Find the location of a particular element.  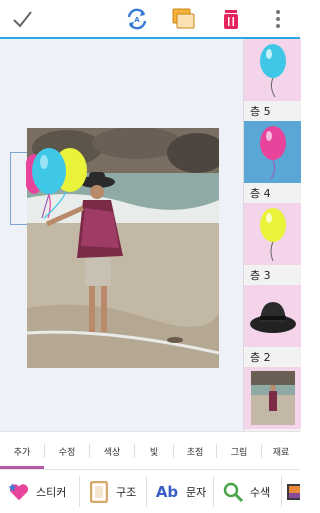

layer-item-1: 층 1 is located at coordinates (272, 399).